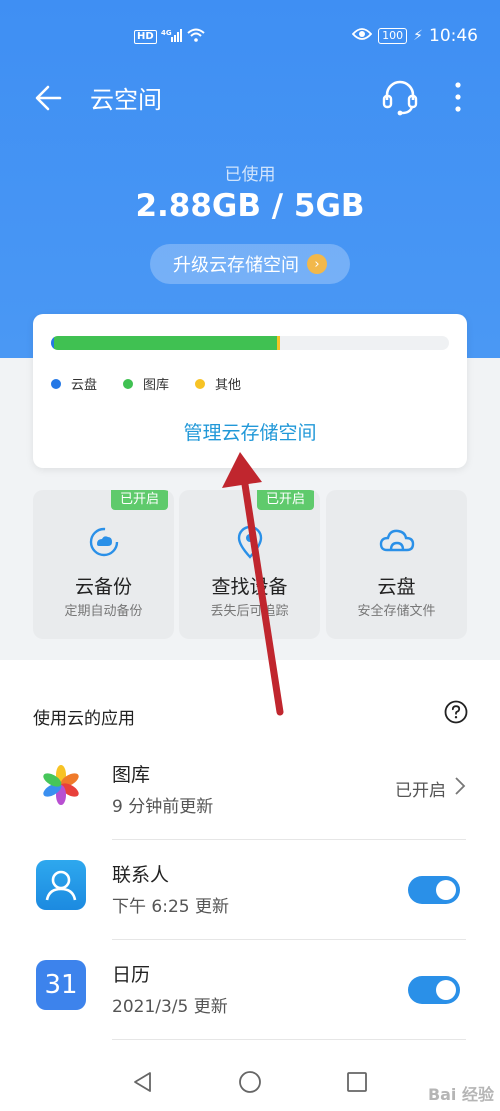 The image size is (500, 1111). I want to click on chevron-right-icon, so click(460, 788).